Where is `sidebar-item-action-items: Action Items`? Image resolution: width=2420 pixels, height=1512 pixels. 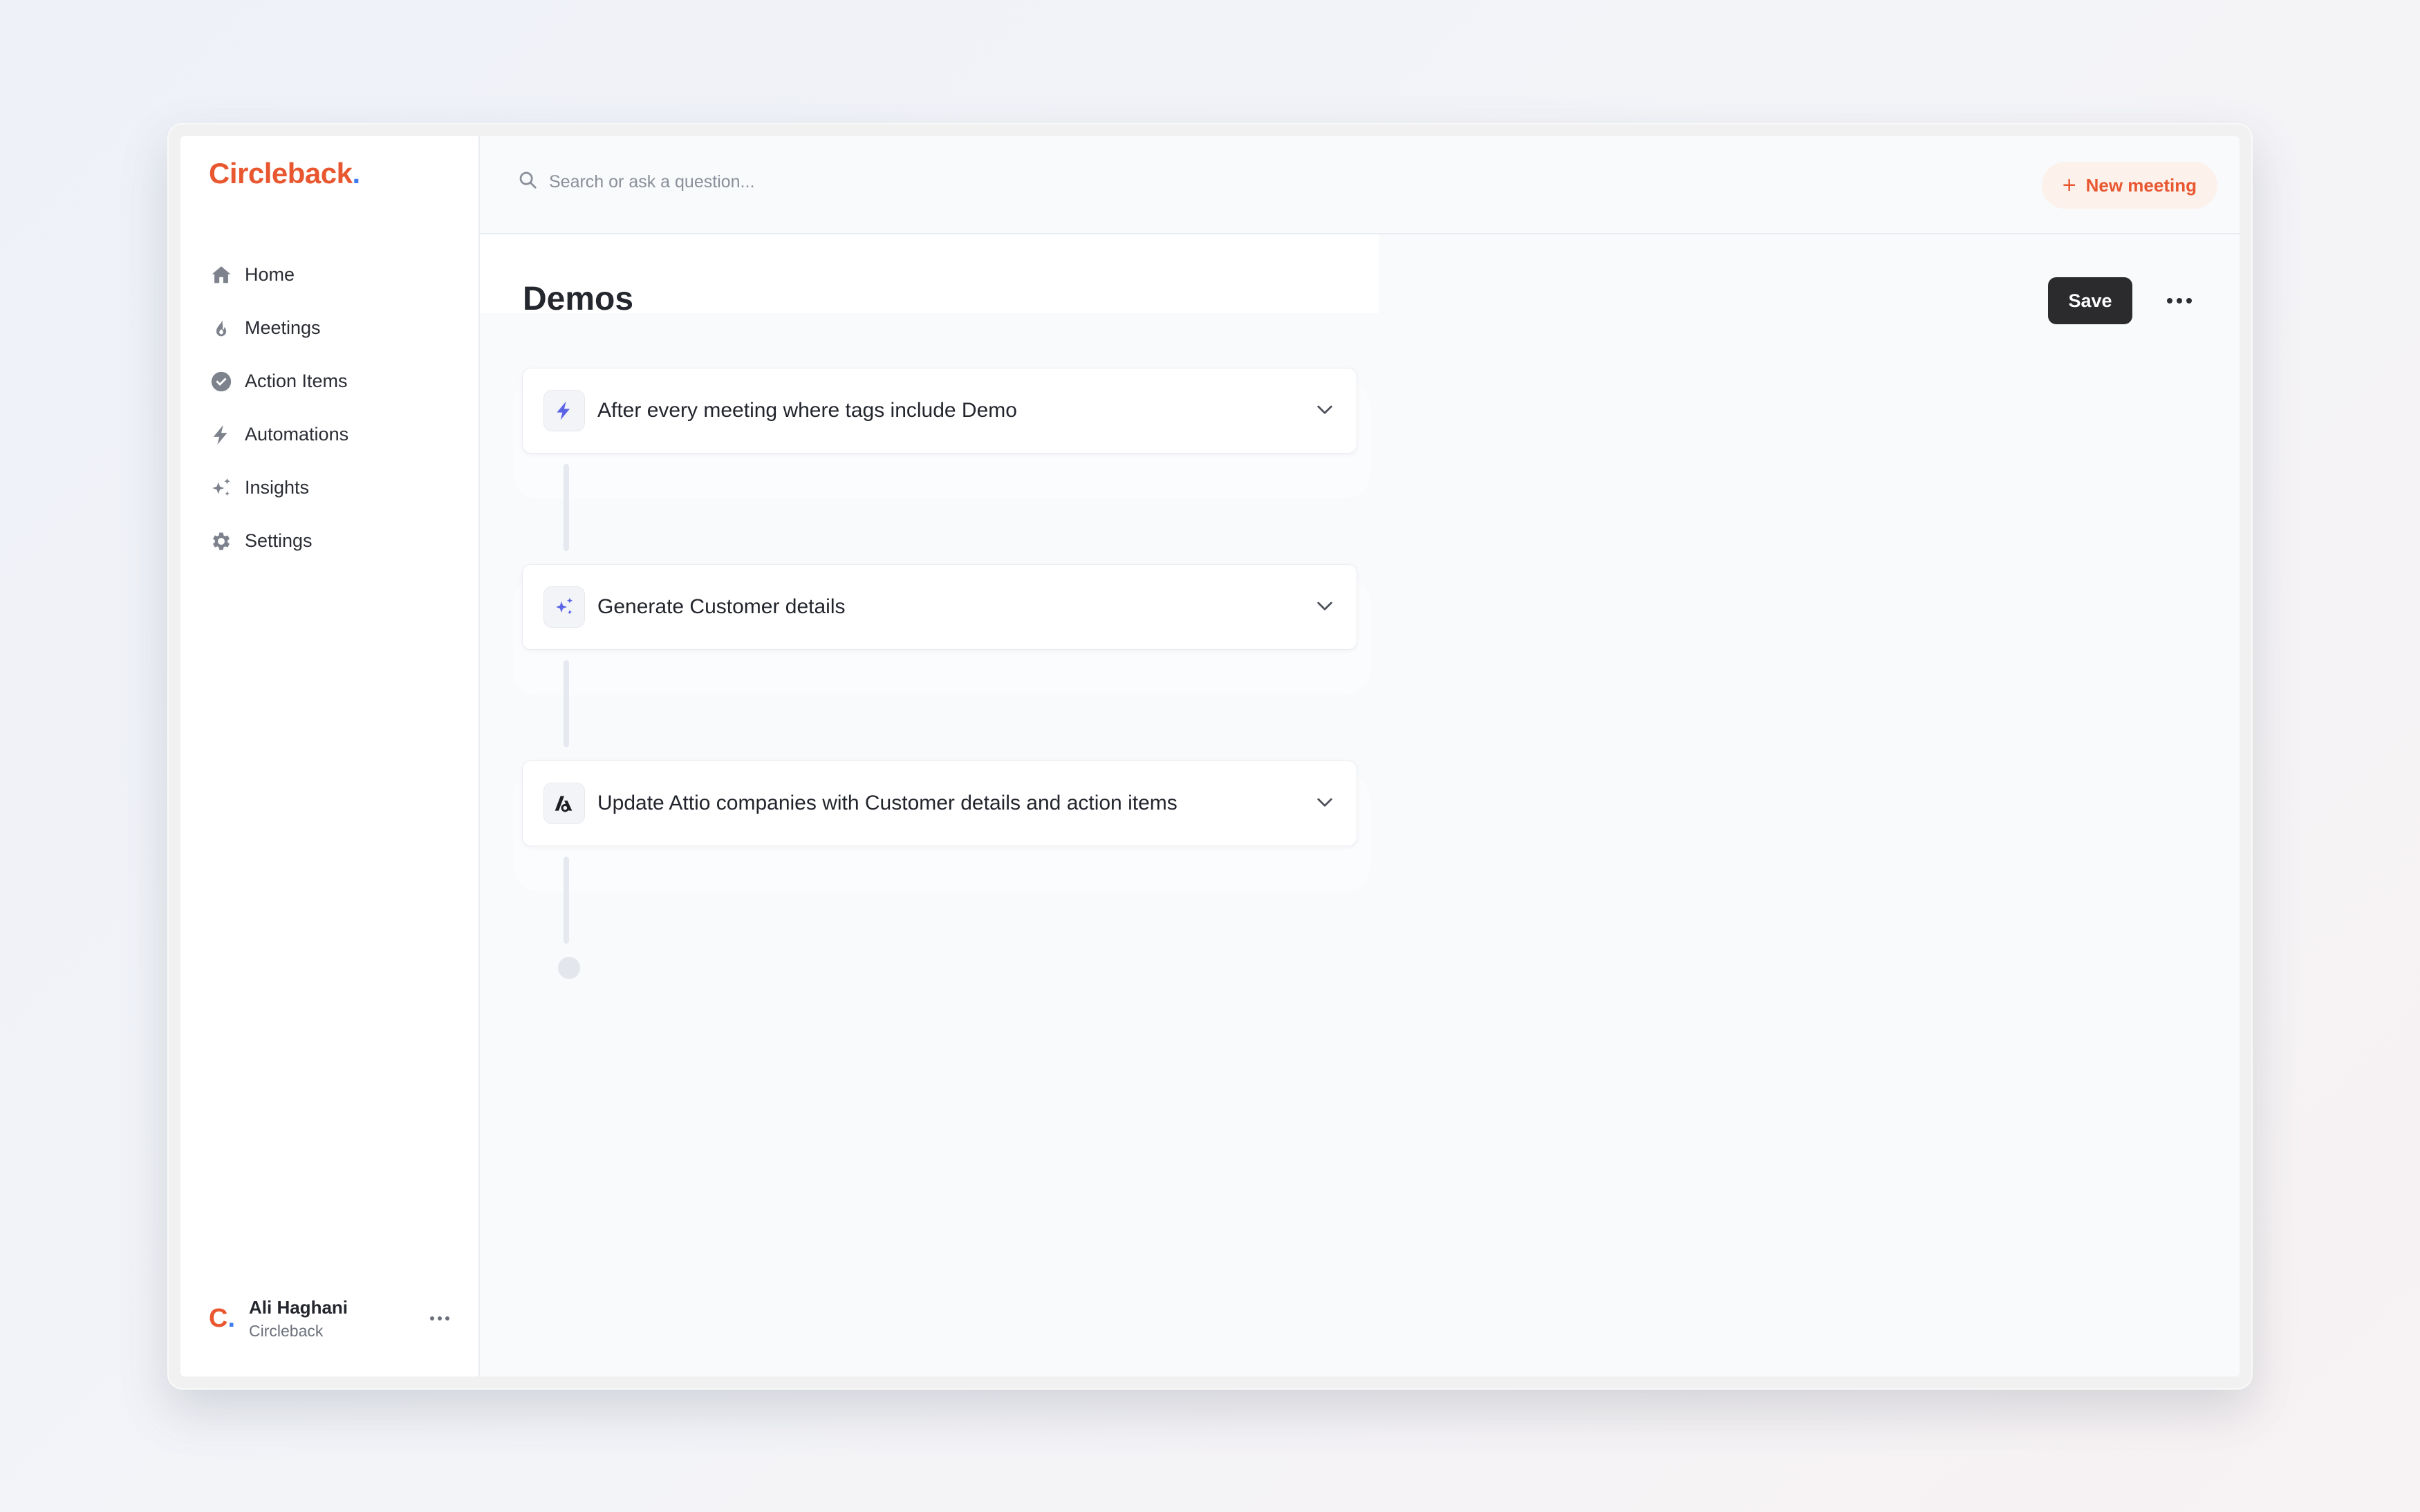 sidebar-item-action-items: Action Items is located at coordinates (333, 381).